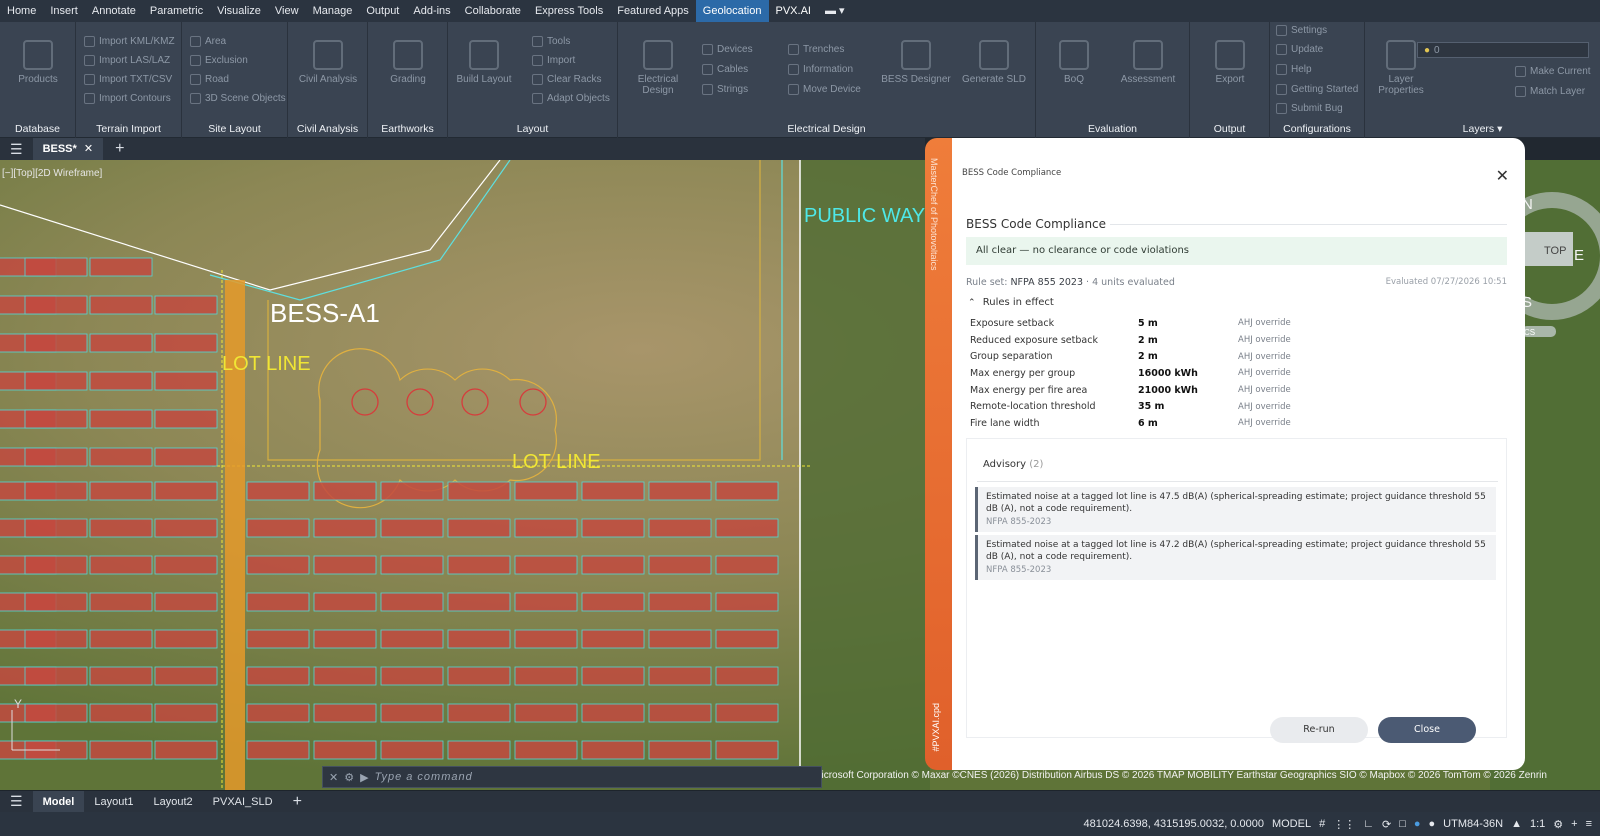  I want to click on area-button: Area, so click(208, 41).